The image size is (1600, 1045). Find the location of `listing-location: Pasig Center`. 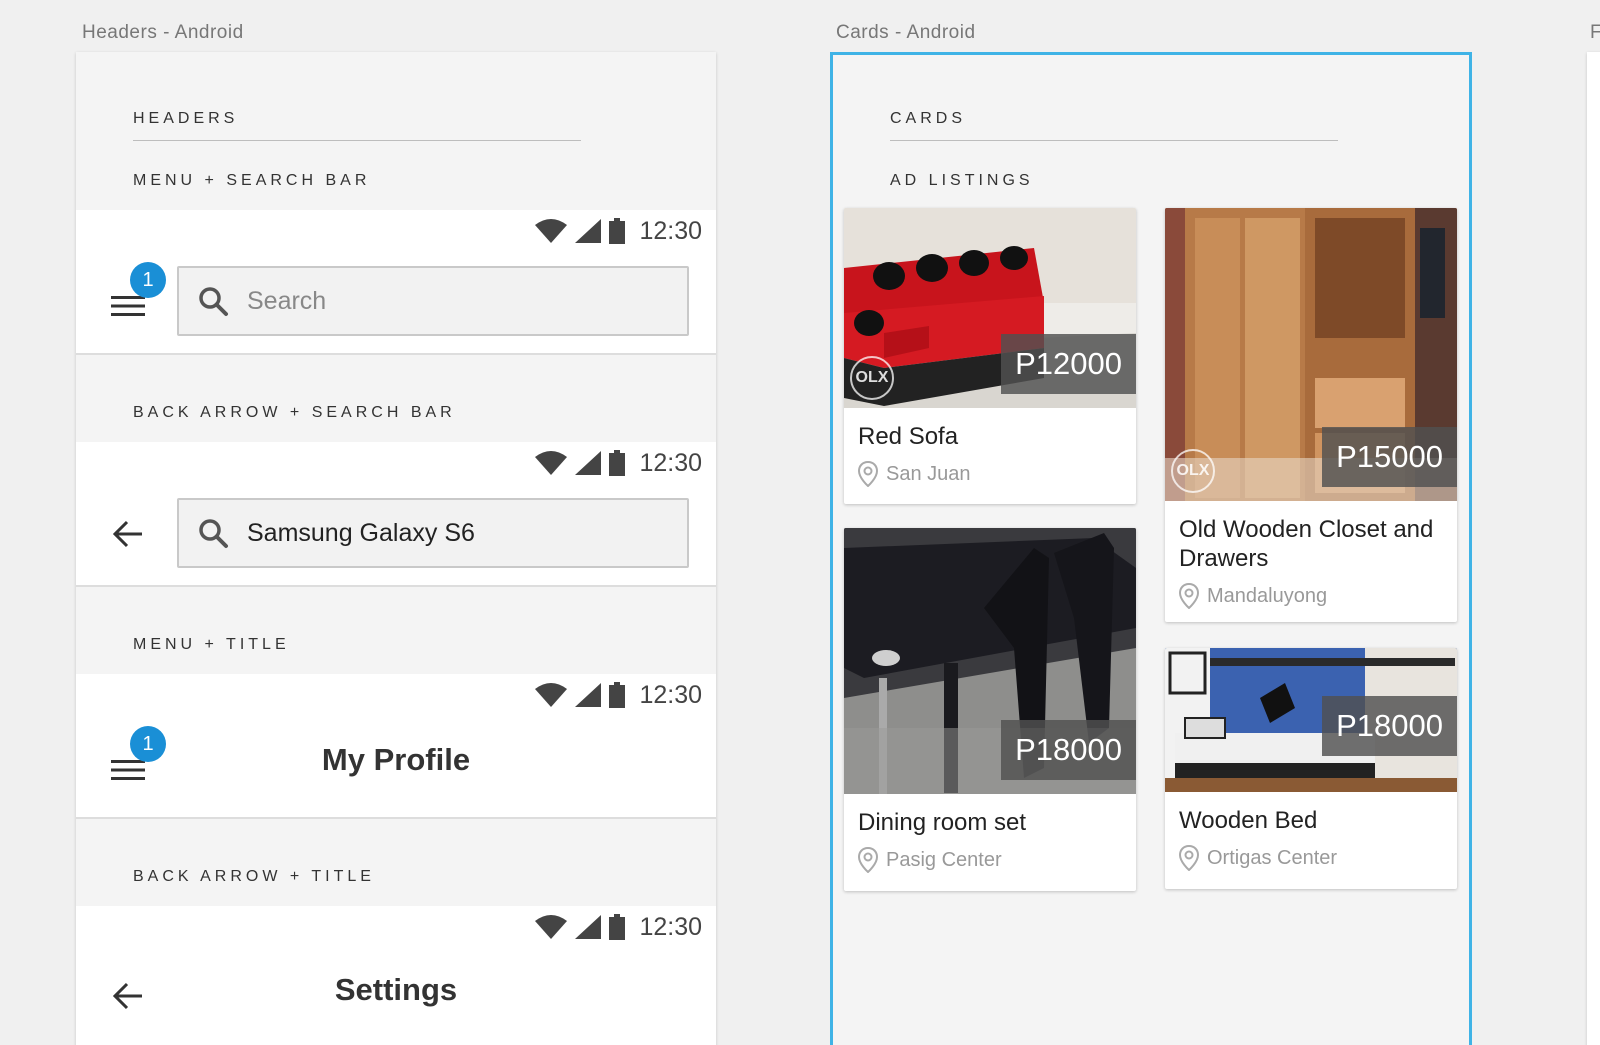

listing-location: Pasig Center is located at coordinates (990, 855).